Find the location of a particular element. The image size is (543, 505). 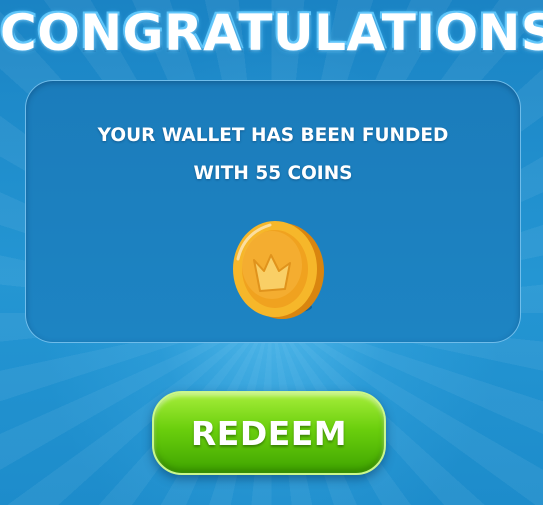

crown-coin-icon is located at coordinates (278, 271).